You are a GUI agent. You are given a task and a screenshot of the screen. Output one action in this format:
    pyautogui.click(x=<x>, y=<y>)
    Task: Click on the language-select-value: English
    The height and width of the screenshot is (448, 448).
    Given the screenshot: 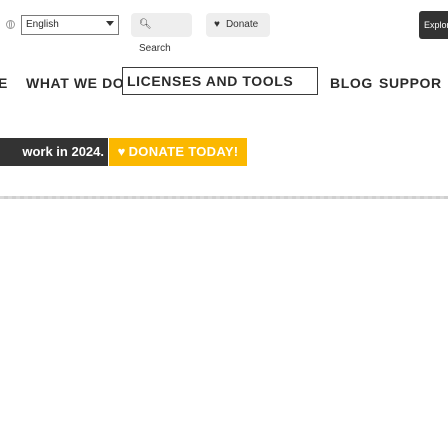 What is the action you would take?
    pyautogui.click(x=42, y=24)
    